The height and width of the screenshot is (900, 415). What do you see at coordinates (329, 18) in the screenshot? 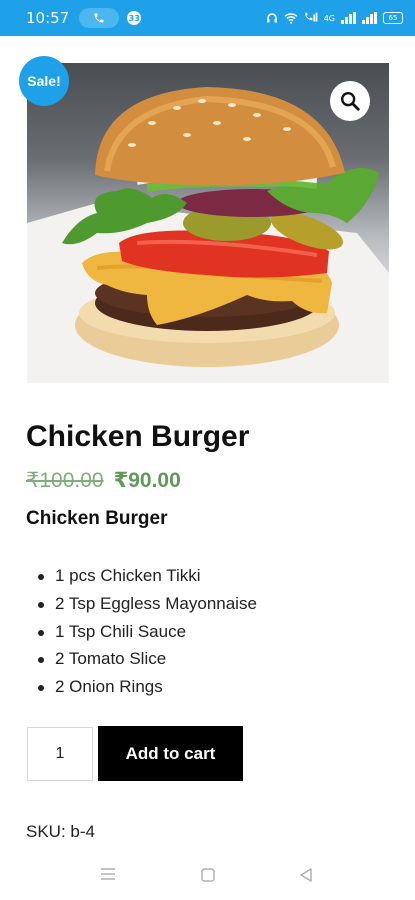
I see `network-type-label: 4G` at bounding box center [329, 18].